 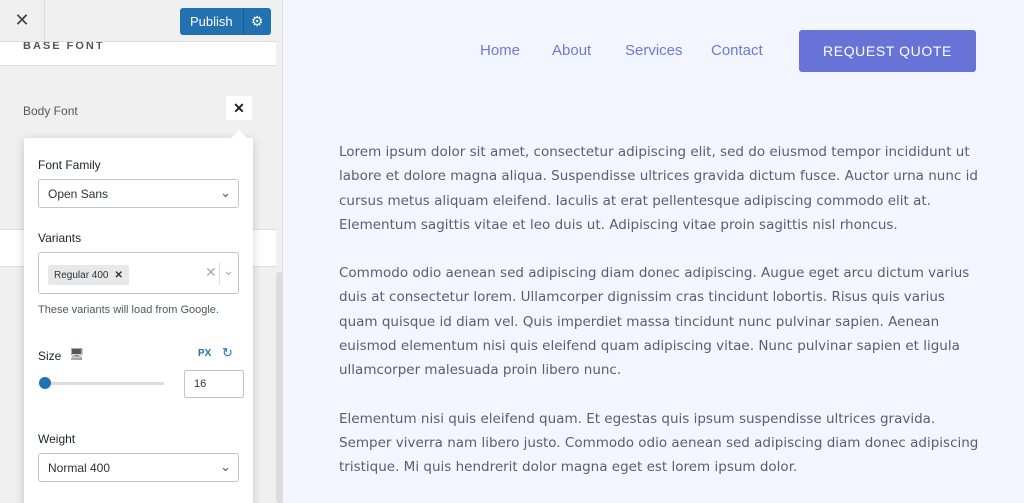 What do you see at coordinates (214, 384) in the screenshot?
I see `size-number-input: 16` at bounding box center [214, 384].